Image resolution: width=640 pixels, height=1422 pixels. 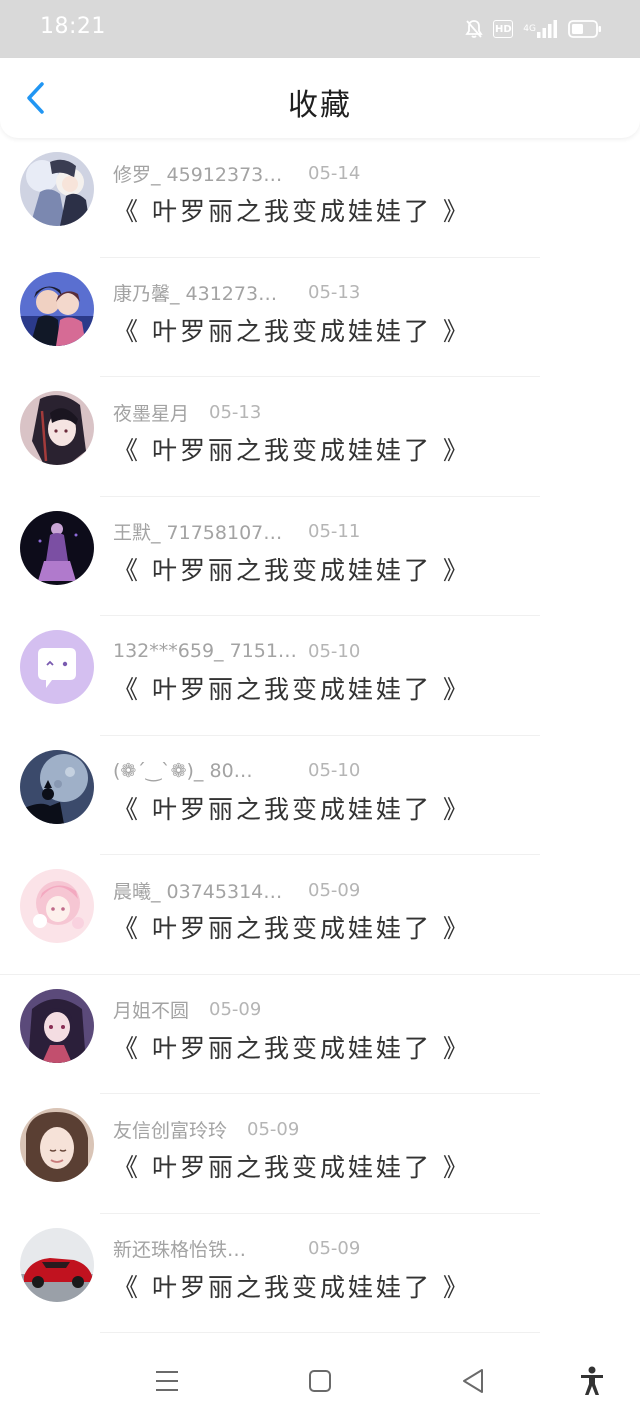 I want to click on item-meta: 新还珠格怡铁… 05-09, so click(x=236, y=1249).